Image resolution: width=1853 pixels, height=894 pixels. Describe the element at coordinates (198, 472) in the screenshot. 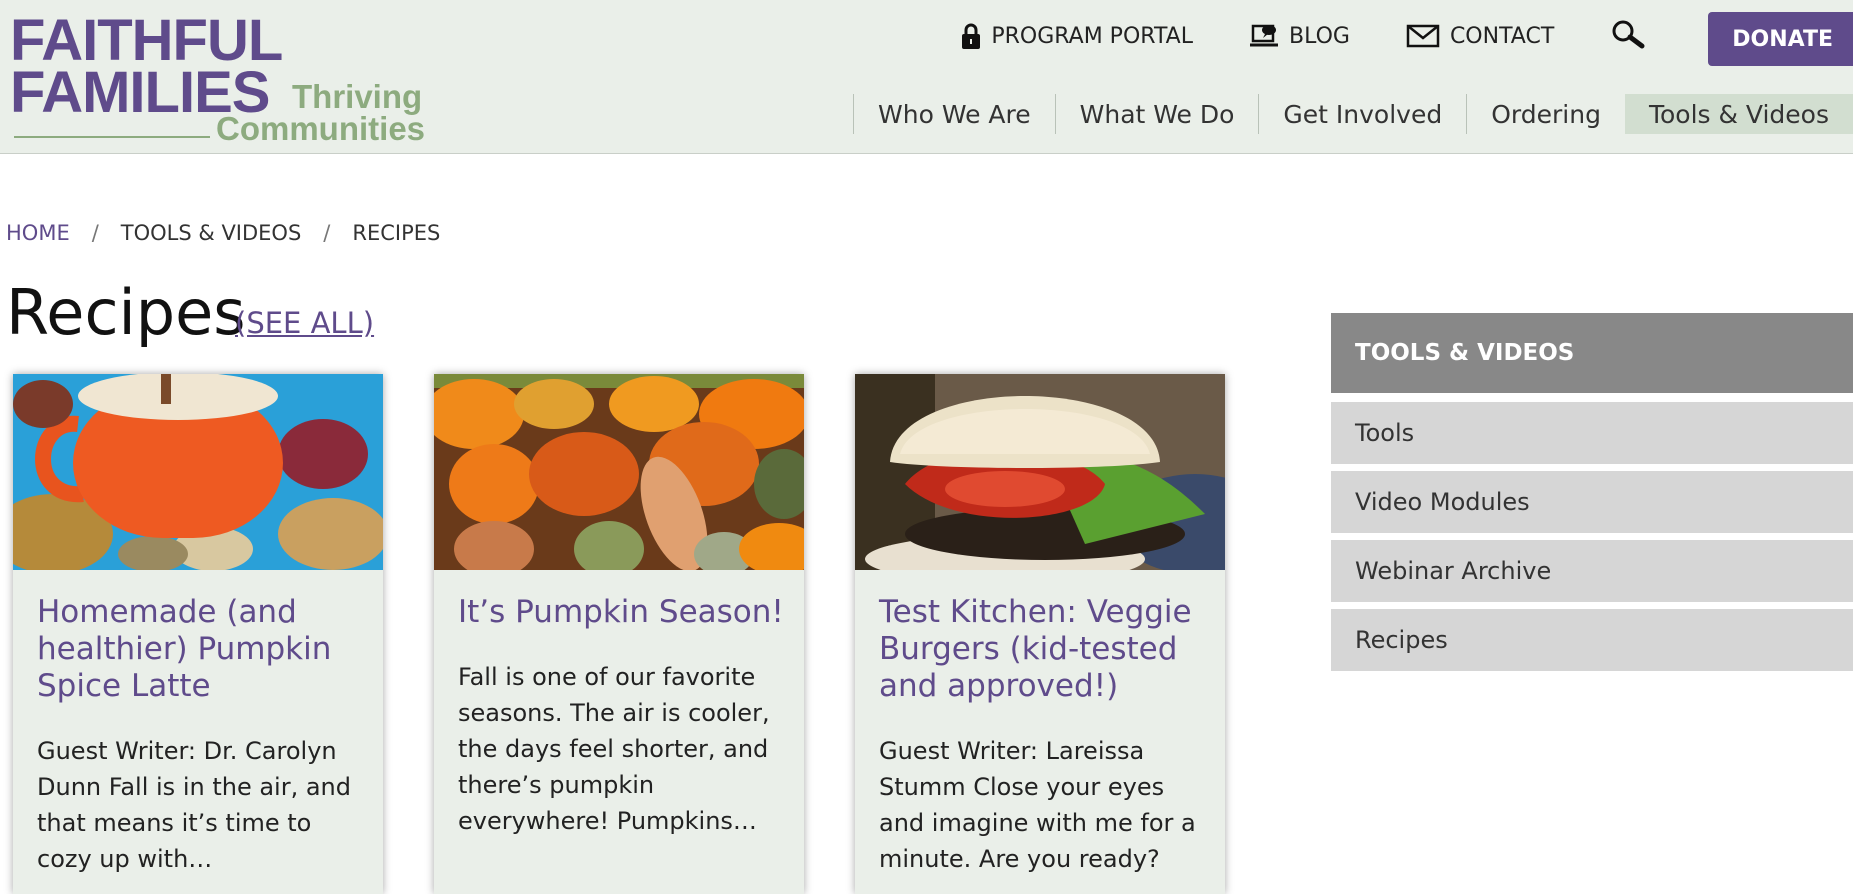

I see `pumpkin-spice-latte-image` at that location.